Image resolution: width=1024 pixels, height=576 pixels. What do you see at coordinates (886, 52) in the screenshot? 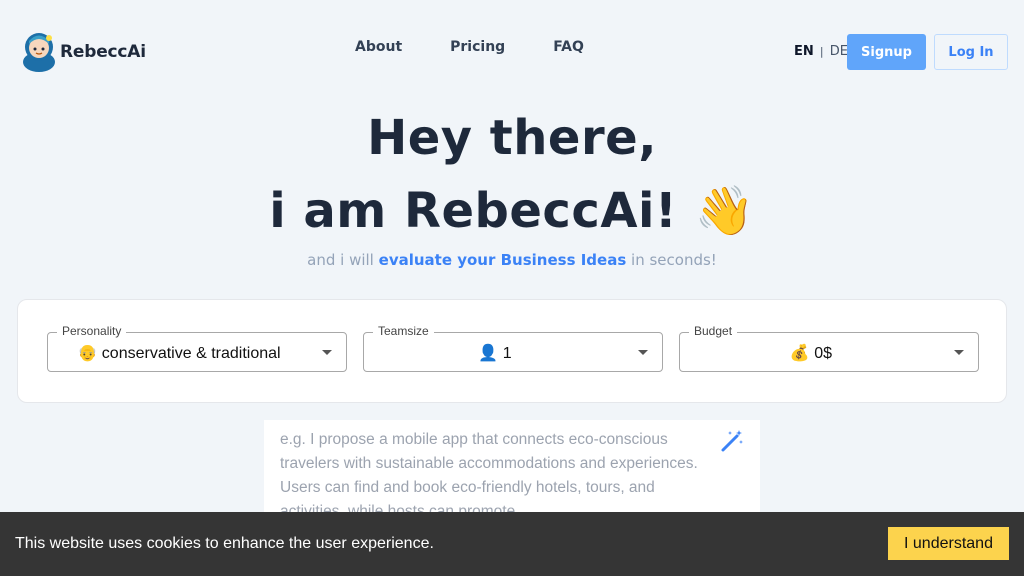
I see `signup-button: Signup` at bounding box center [886, 52].